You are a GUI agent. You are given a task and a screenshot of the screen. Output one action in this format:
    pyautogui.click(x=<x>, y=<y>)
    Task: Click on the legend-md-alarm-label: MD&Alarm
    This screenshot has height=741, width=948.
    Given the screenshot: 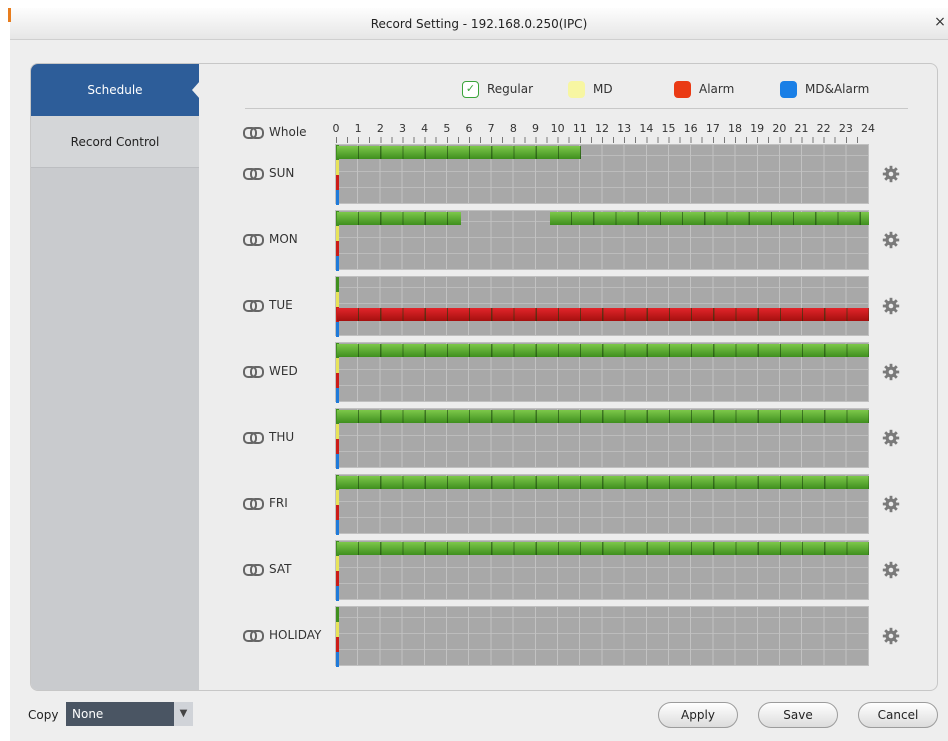 What is the action you would take?
    pyautogui.click(x=837, y=89)
    